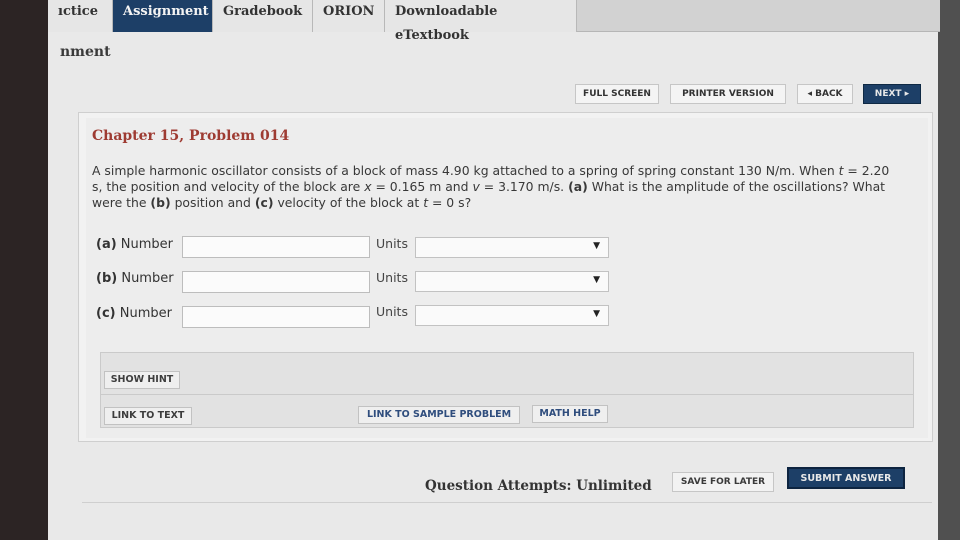 The height and width of the screenshot is (540, 960). I want to click on units-select-a: ▼, so click(512, 247).